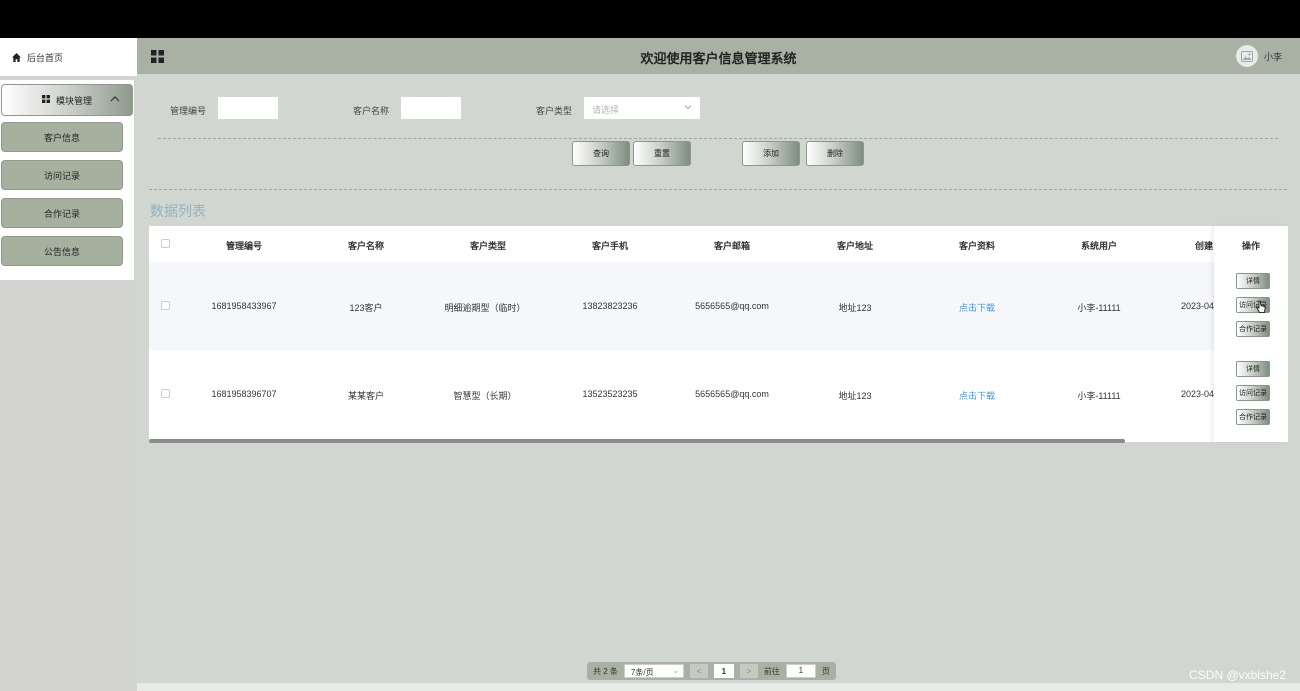  Describe the element at coordinates (68, 364) in the screenshot. I see `sidebar: 后台首页 模块管理 客户信息 访问记录 合作记录 公告信息` at that location.